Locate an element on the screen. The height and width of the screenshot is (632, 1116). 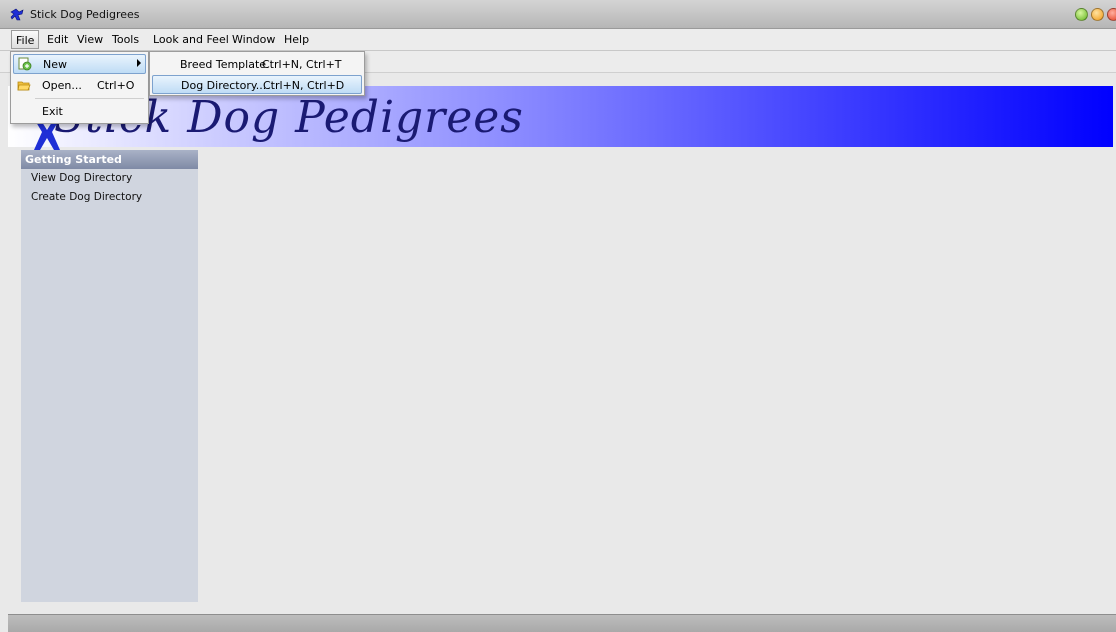
open-folder-icon is located at coordinates (24, 86).